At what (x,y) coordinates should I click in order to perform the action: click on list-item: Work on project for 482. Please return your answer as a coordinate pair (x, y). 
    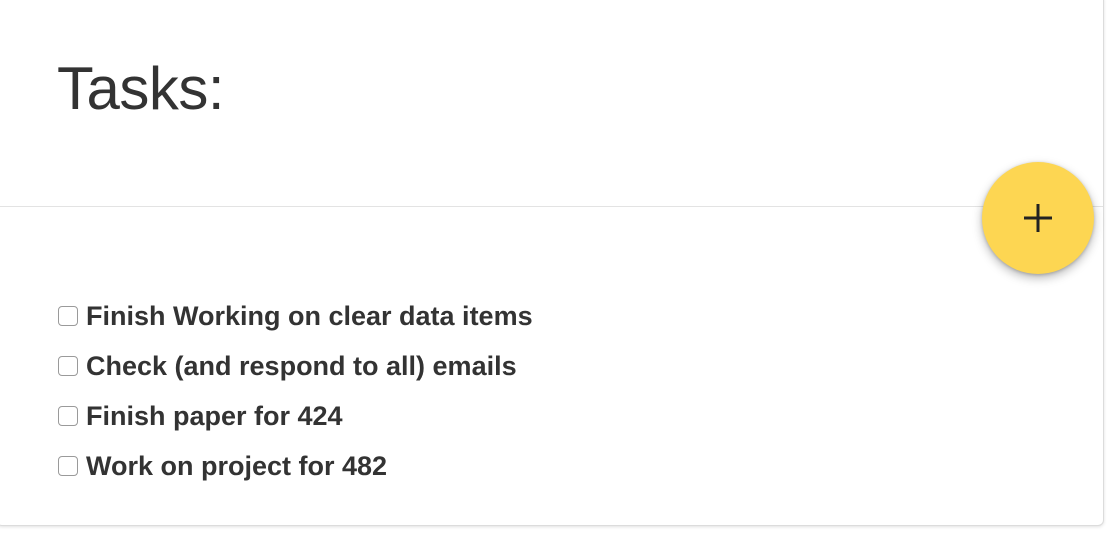
    Looking at the image, I should click on (295, 466).